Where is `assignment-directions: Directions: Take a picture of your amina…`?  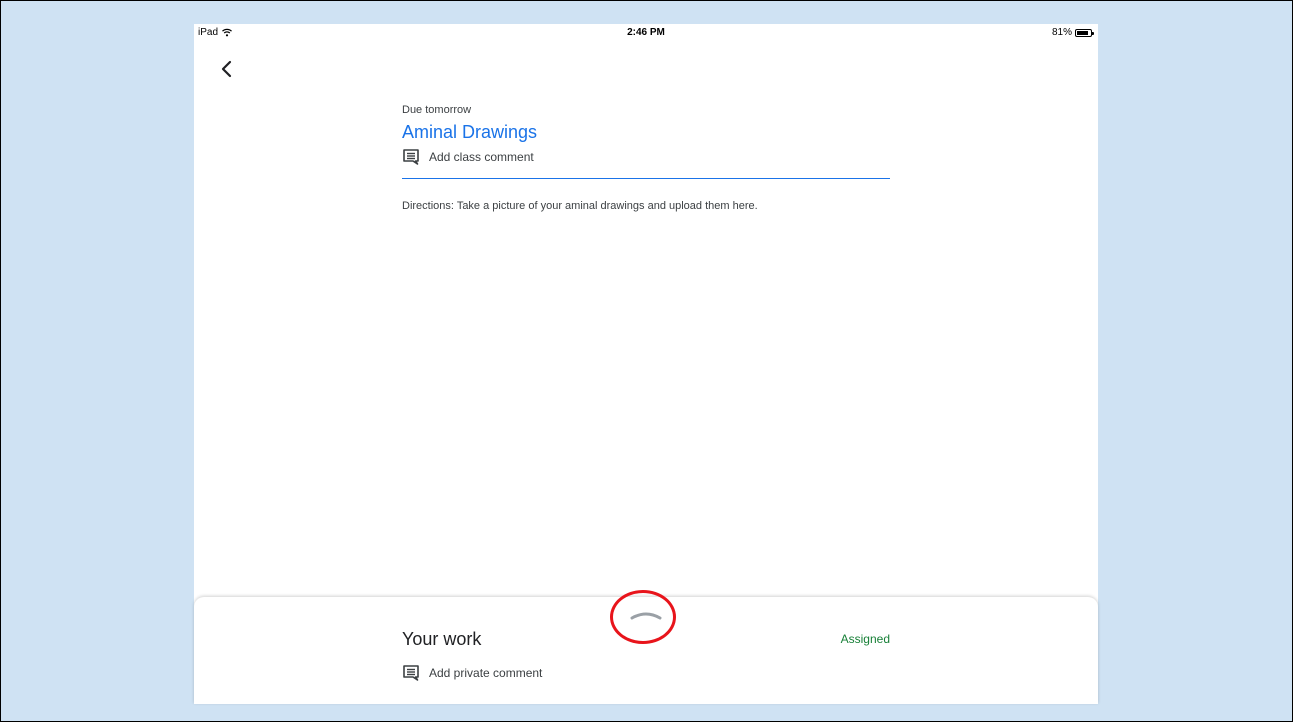 assignment-directions: Directions: Take a picture of your amina… is located at coordinates (580, 206).